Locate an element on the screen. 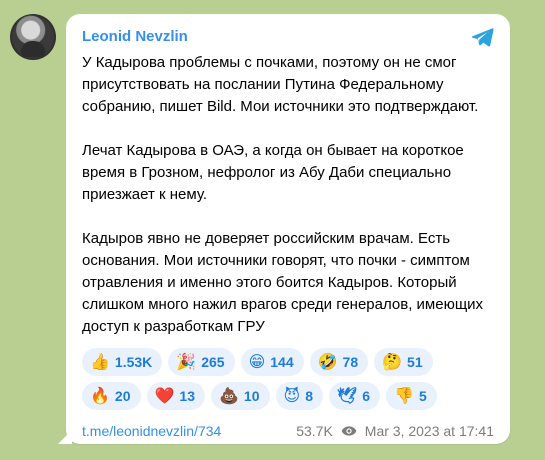 The width and height of the screenshot is (545, 460). eye-icon is located at coordinates (349, 431).